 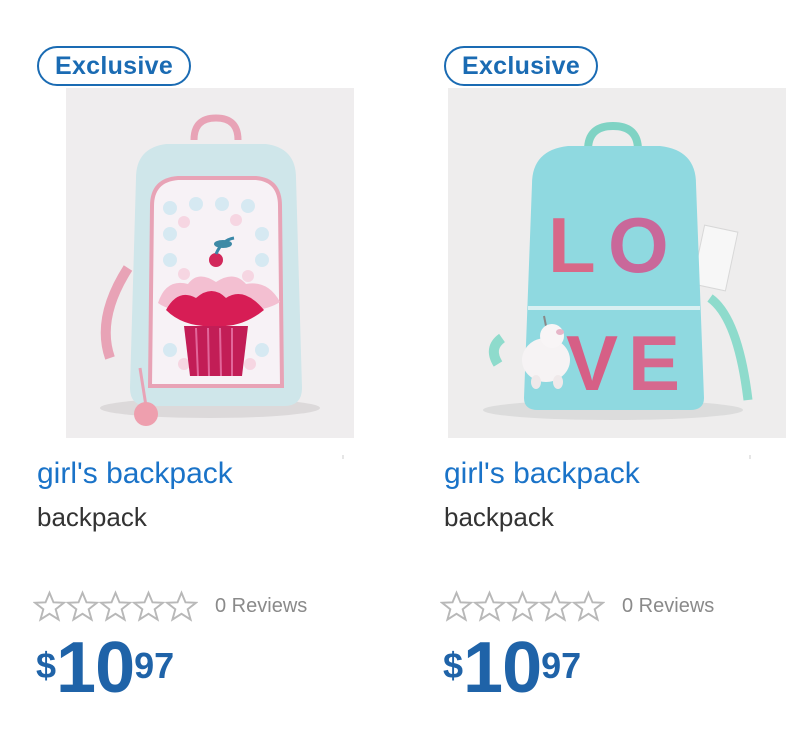 I want to click on svg-text: E, so click(x=654, y=363).